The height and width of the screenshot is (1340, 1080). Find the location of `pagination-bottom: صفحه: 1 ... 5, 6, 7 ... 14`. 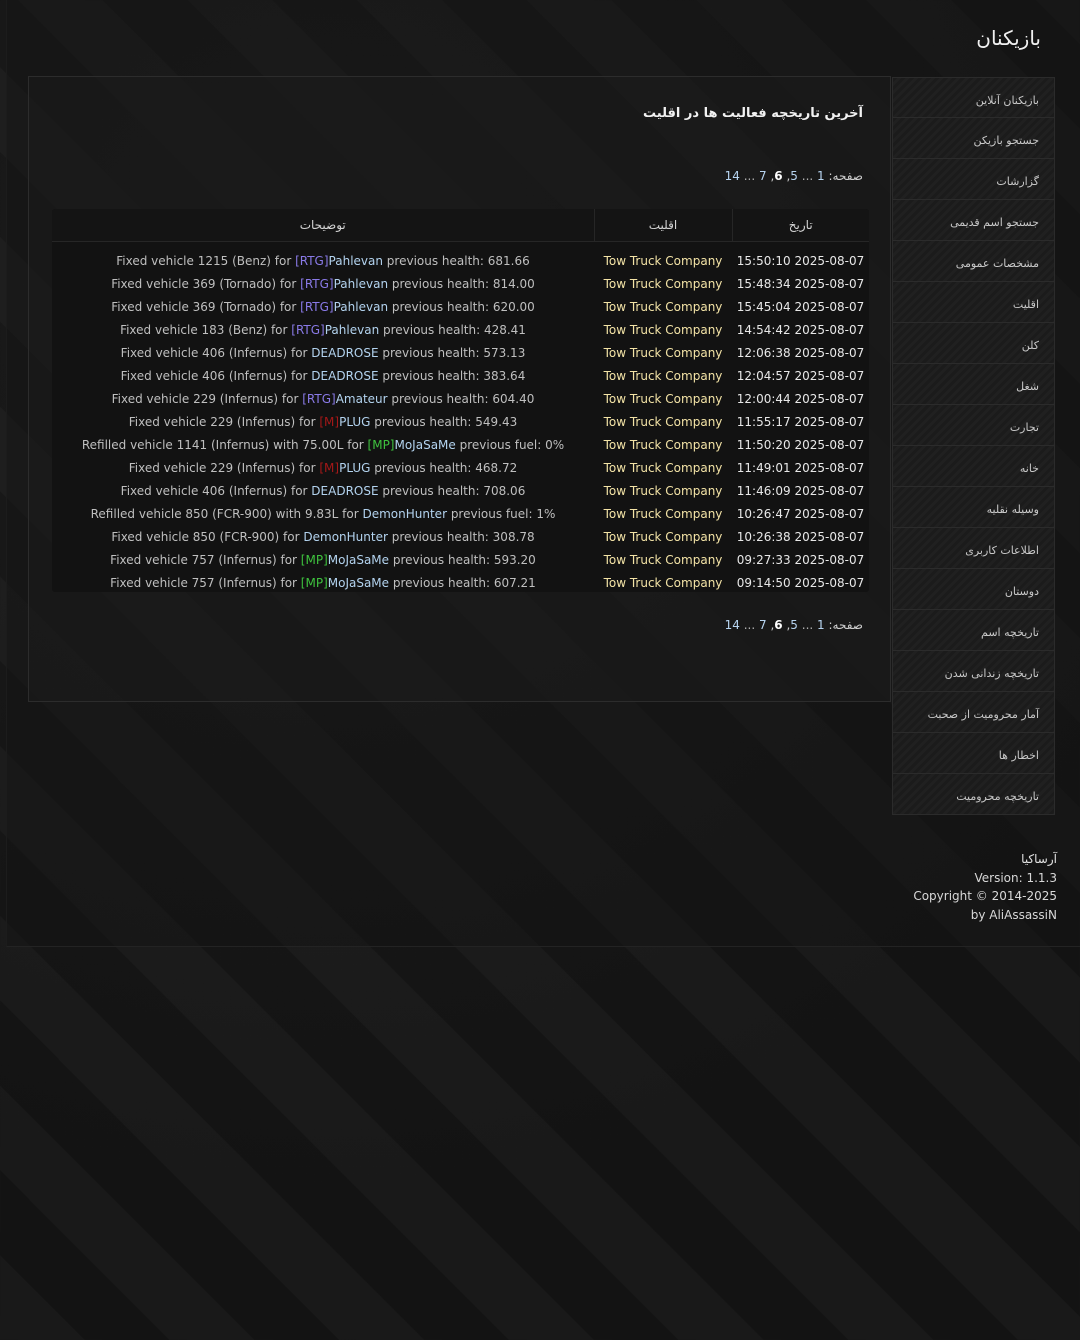

pagination-bottom: صفحه: 1 ... 5, 6, 7 ... 14 is located at coordinates (794, 625).